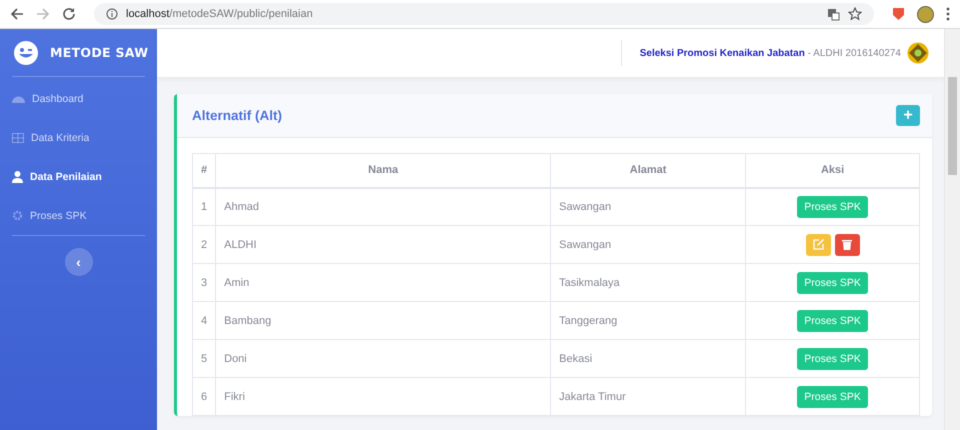 The image size is (960, 430). I want to click on add-button: +, so click(908, 115).